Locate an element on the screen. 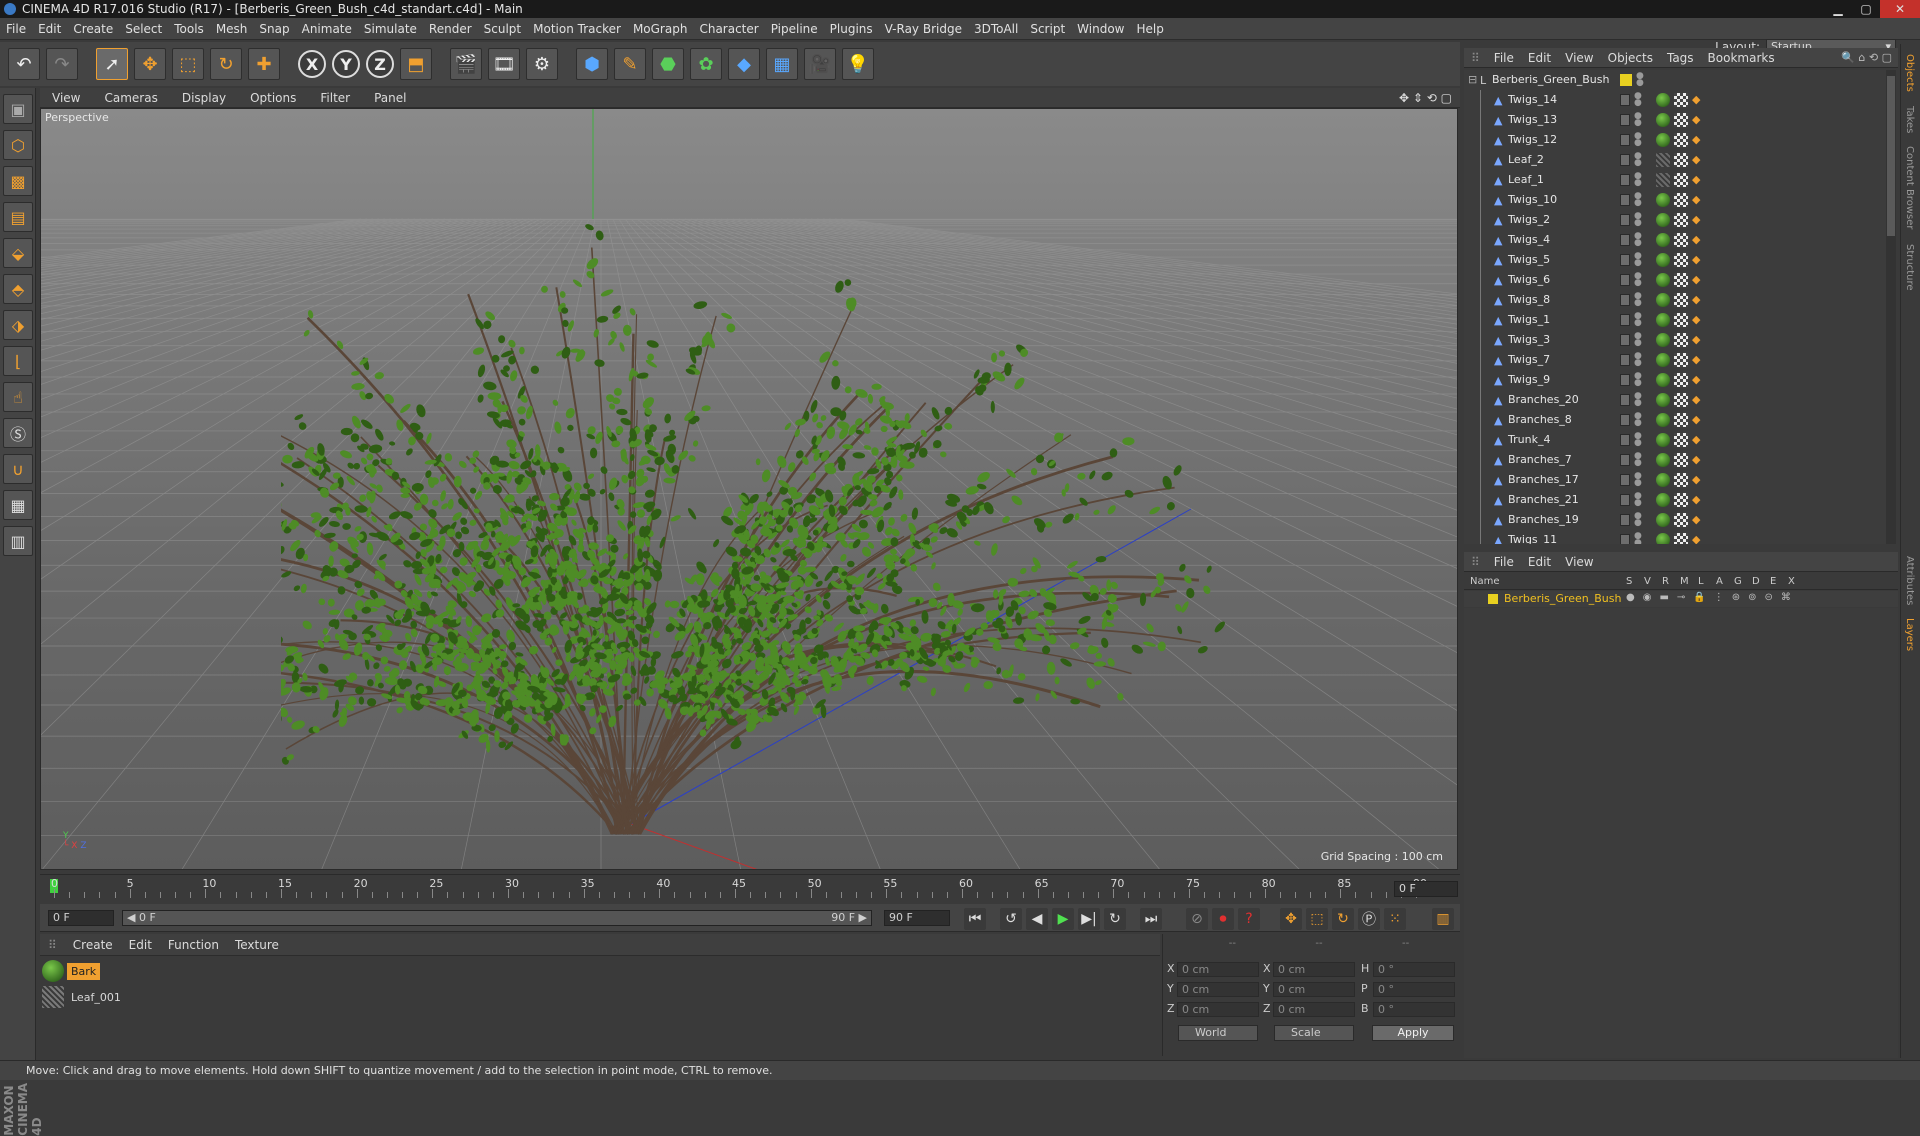  size-z-field: 0 cm is located at coordinates (1314, 1009).